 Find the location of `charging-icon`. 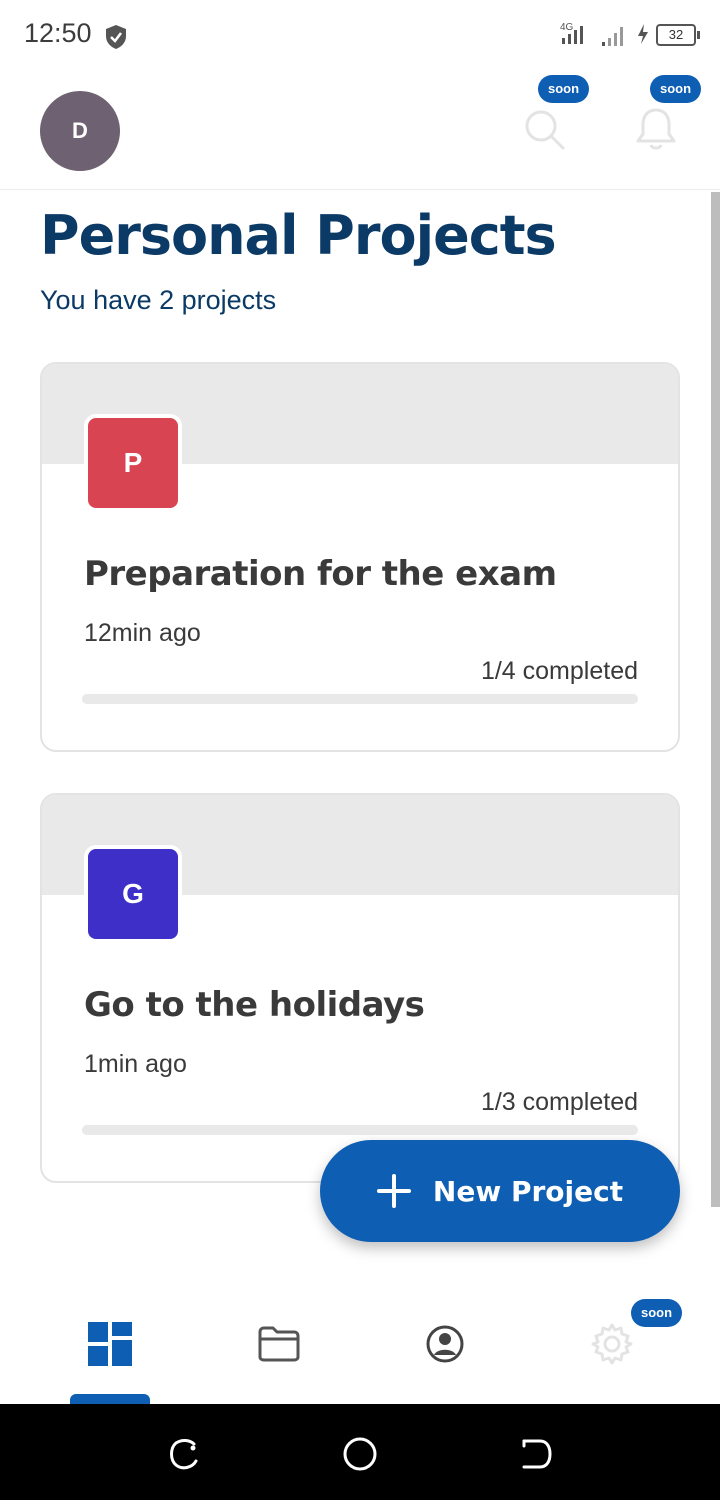

charging-icon is located at coordinates (643, 34).